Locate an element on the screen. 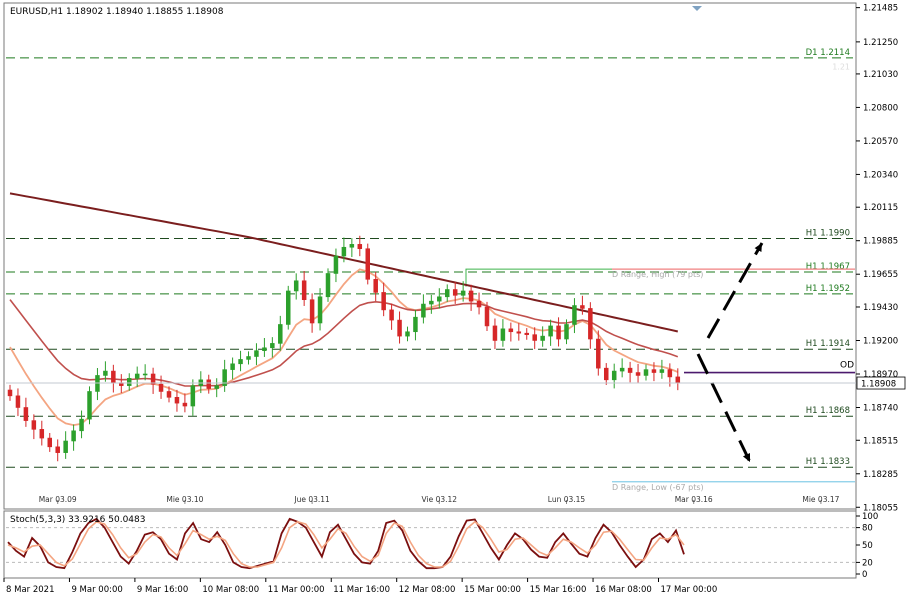  price-tick-label: 1.20340 is located at coordinates (880, 175).